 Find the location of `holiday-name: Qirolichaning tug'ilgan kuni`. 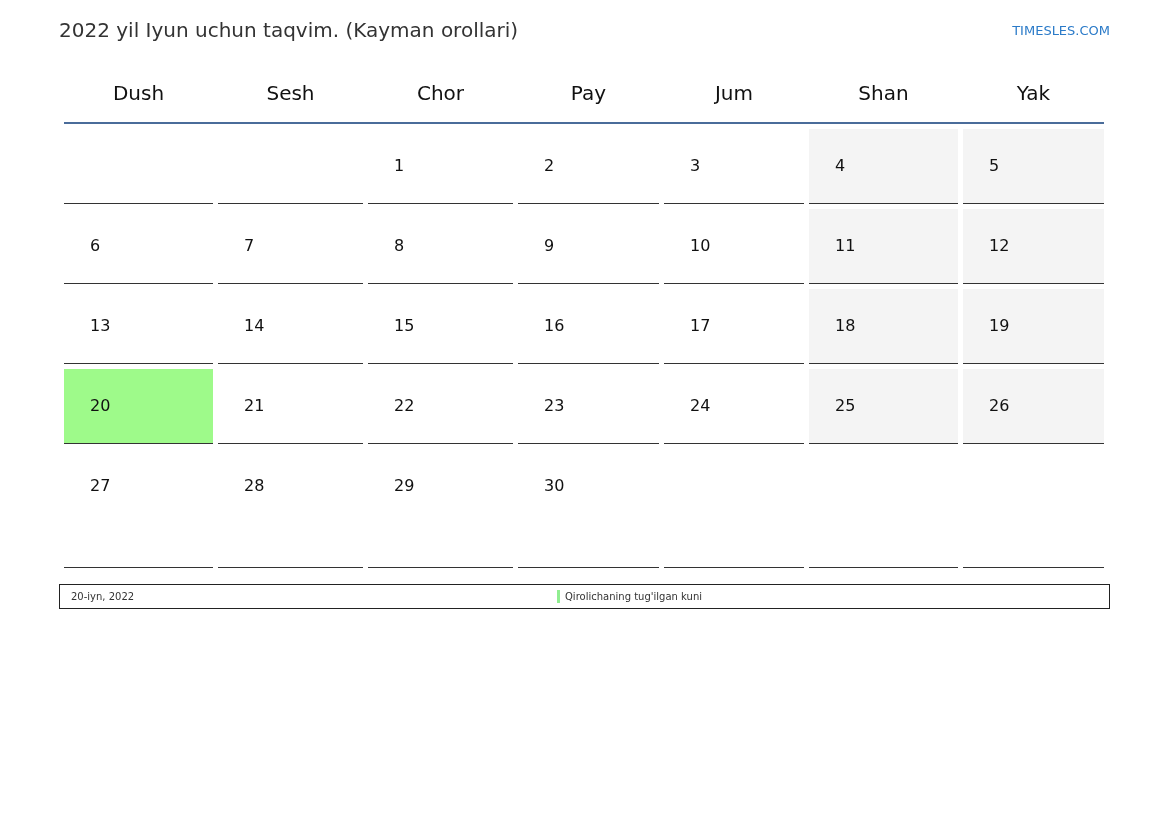

holiday-name: Qirolichaning tug'ilgan kuni is located at coordinates (633, 596).